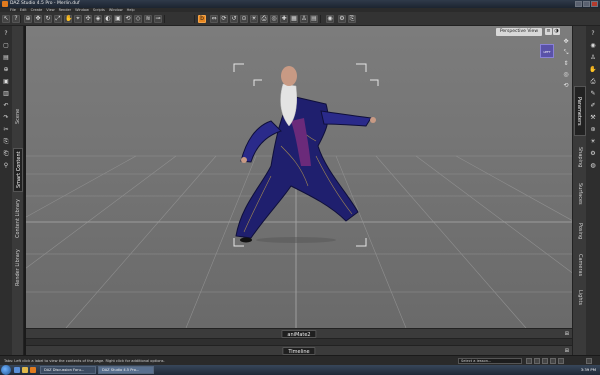  What do you see at coordinates (284, 19) in the screenshot?
I see `puzzle-icon: ✚` at bounding box center [284, 19].